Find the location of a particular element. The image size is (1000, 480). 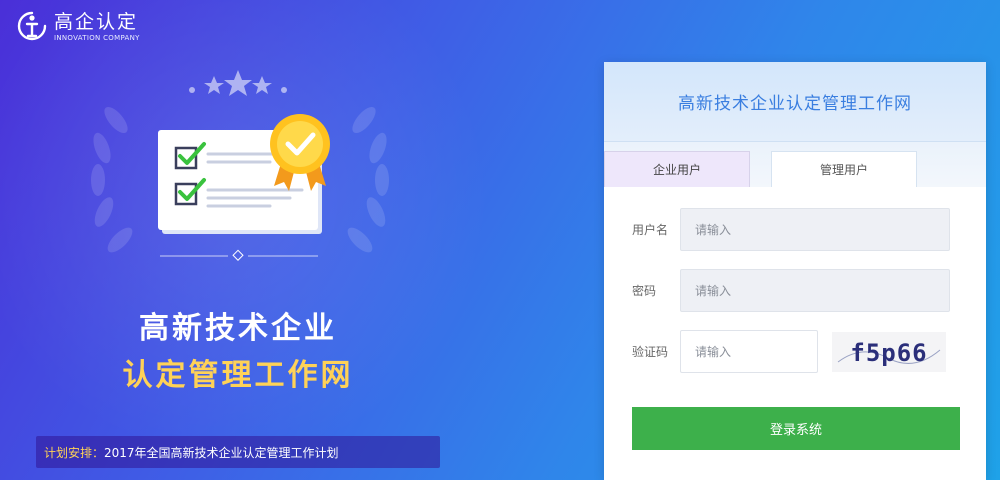

password-input is located at coordinates (815, 290).